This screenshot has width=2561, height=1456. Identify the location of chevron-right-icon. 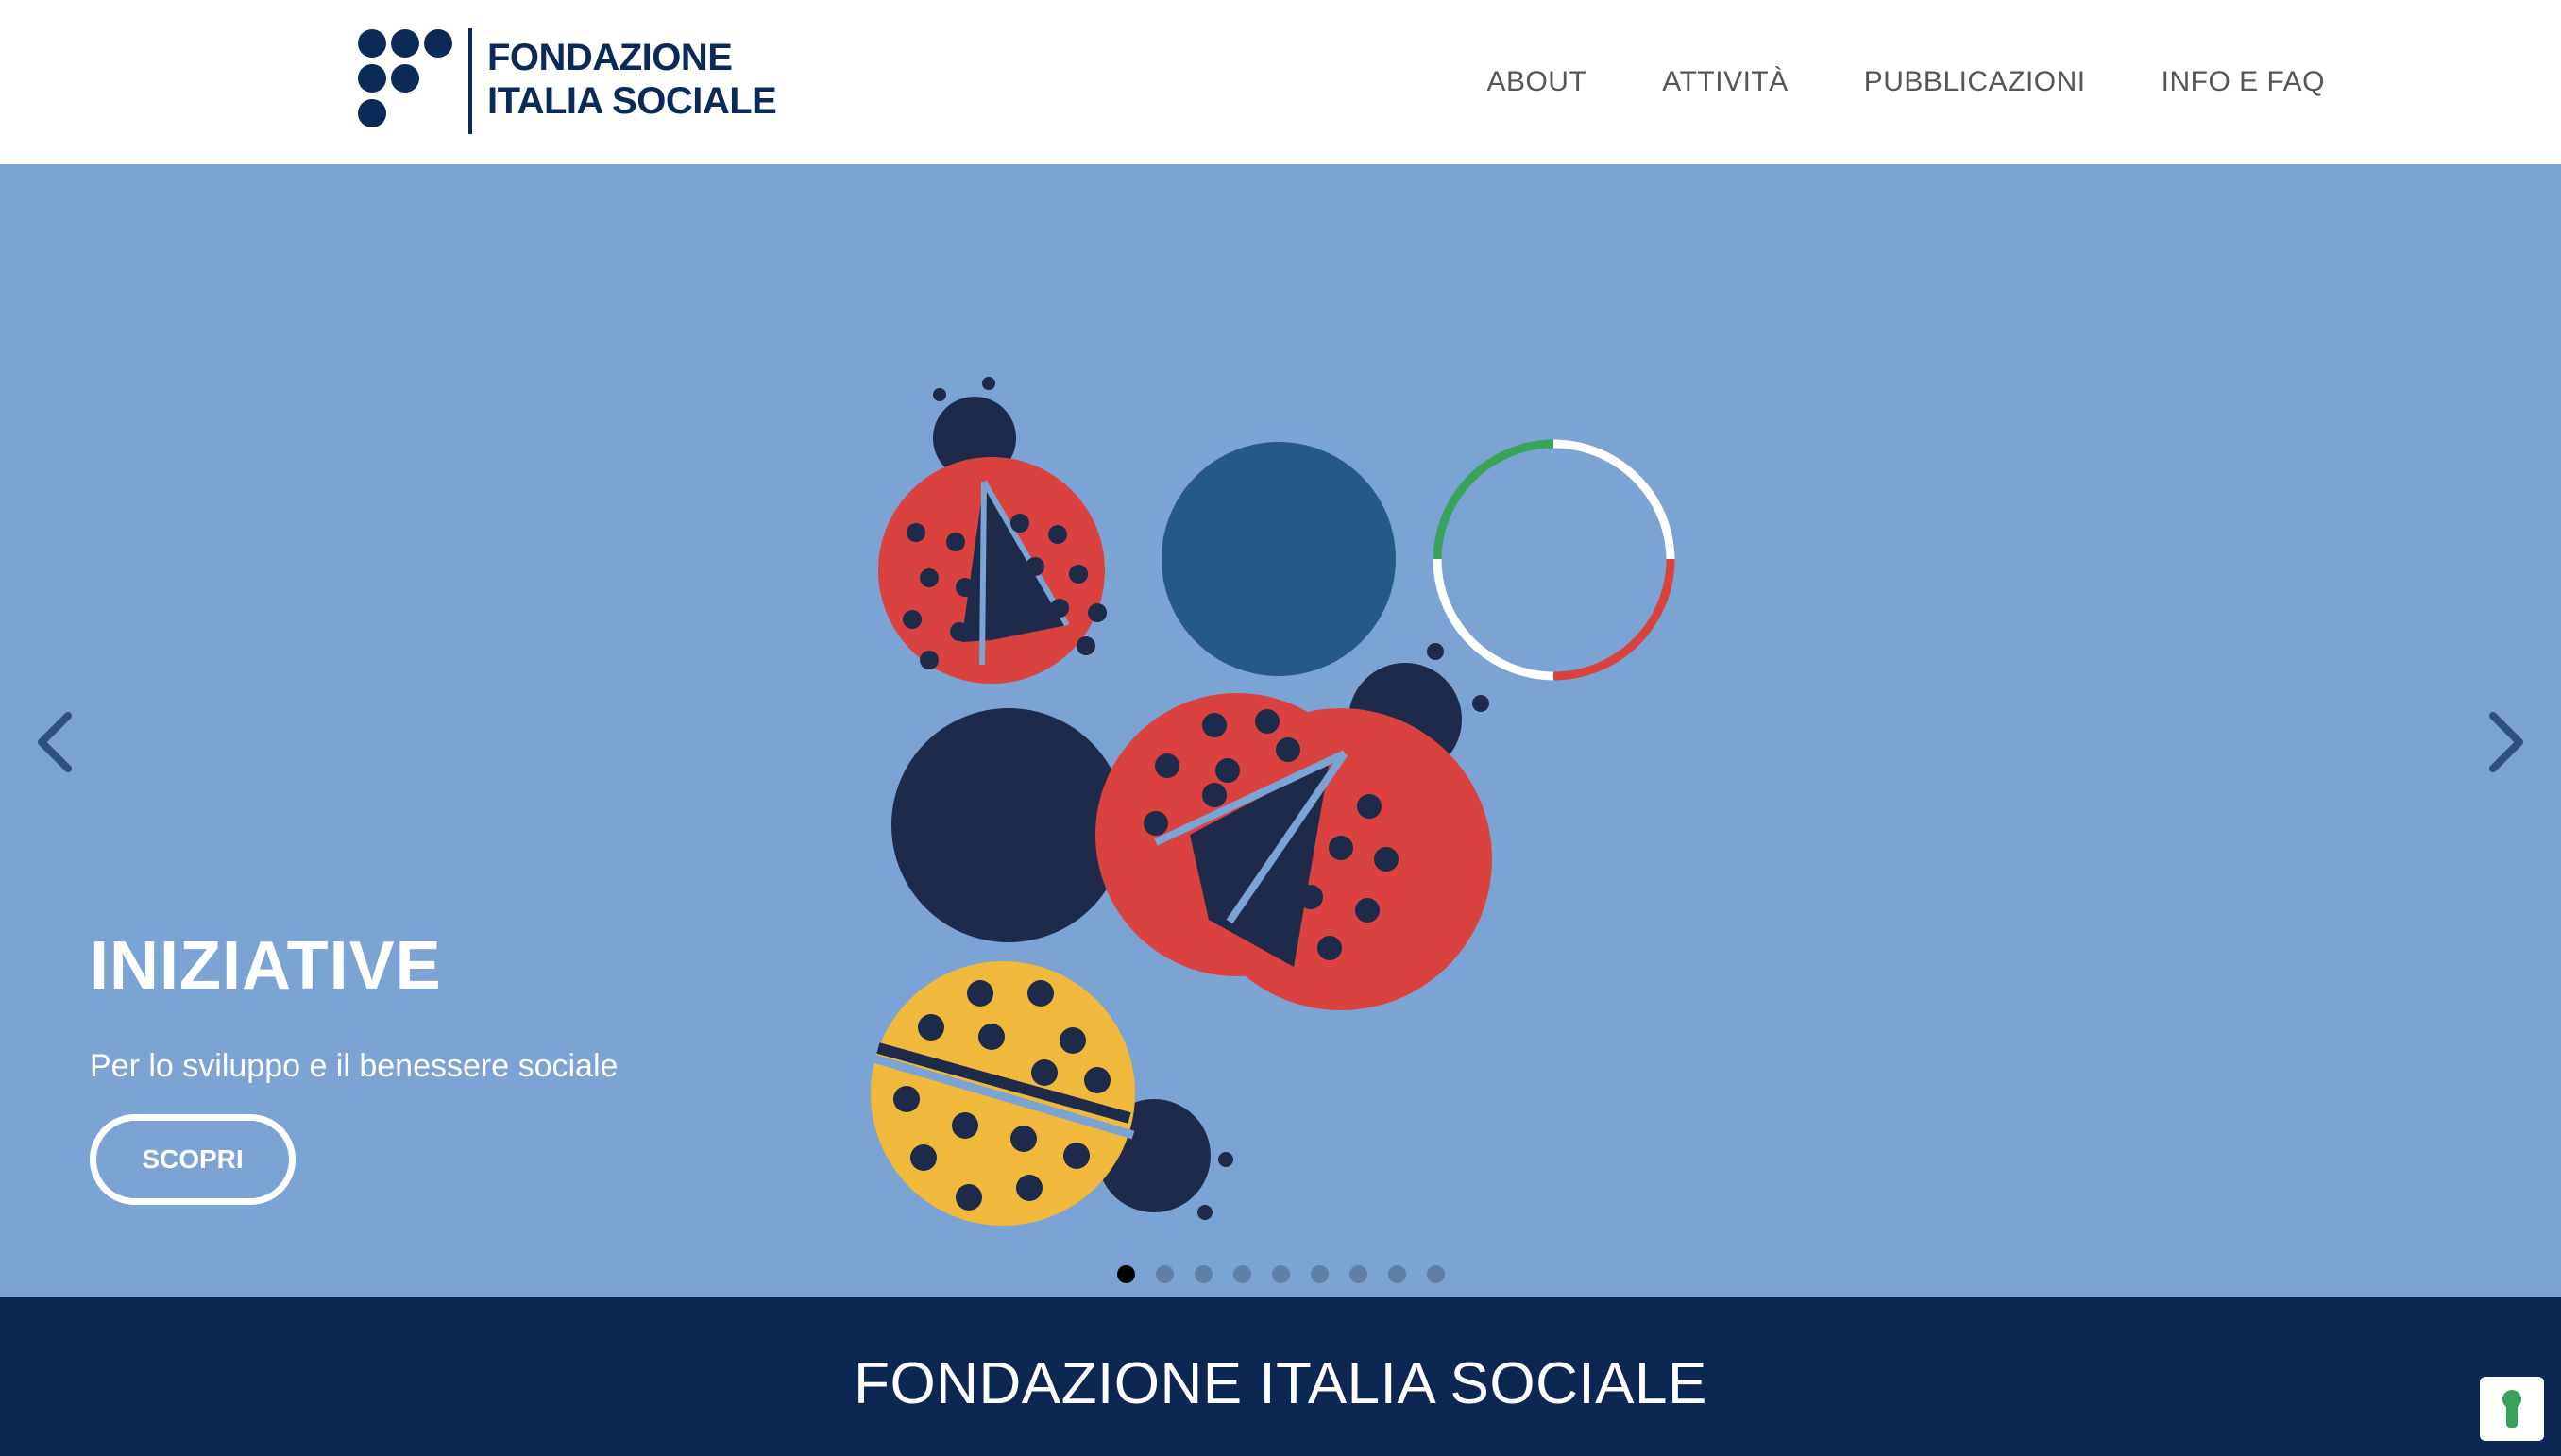
(2506, 742).